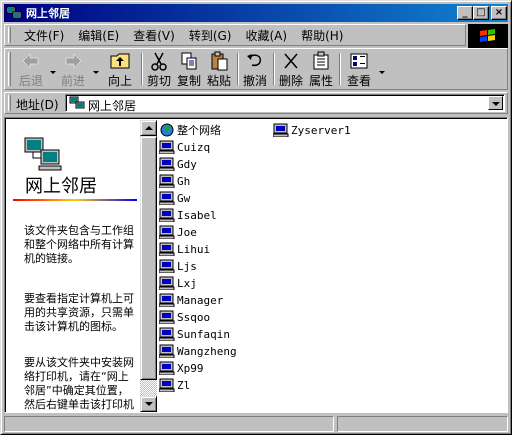 The image size is (512, 435). I want to click on properties-icon, so click(321, 61).